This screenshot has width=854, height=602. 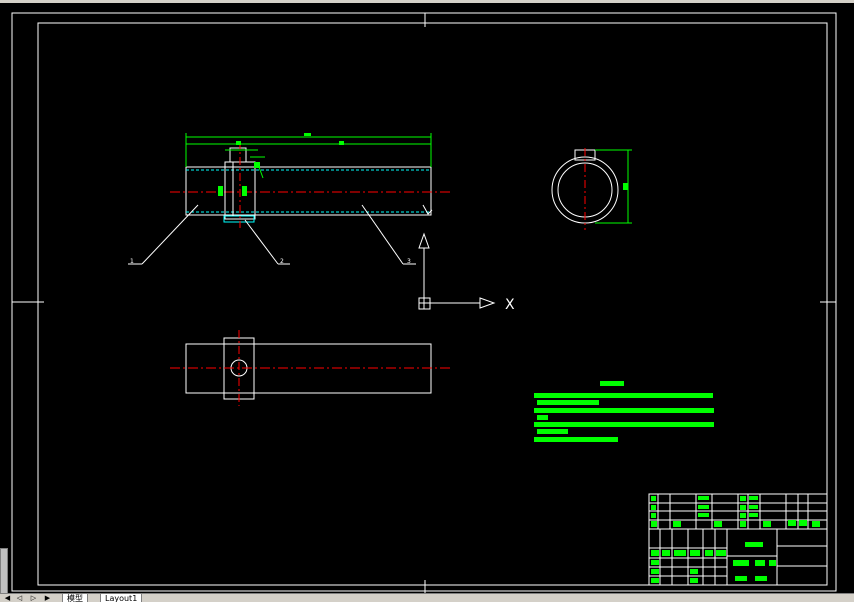 I want to click on side-view-ring, so click(x=585, y=189).